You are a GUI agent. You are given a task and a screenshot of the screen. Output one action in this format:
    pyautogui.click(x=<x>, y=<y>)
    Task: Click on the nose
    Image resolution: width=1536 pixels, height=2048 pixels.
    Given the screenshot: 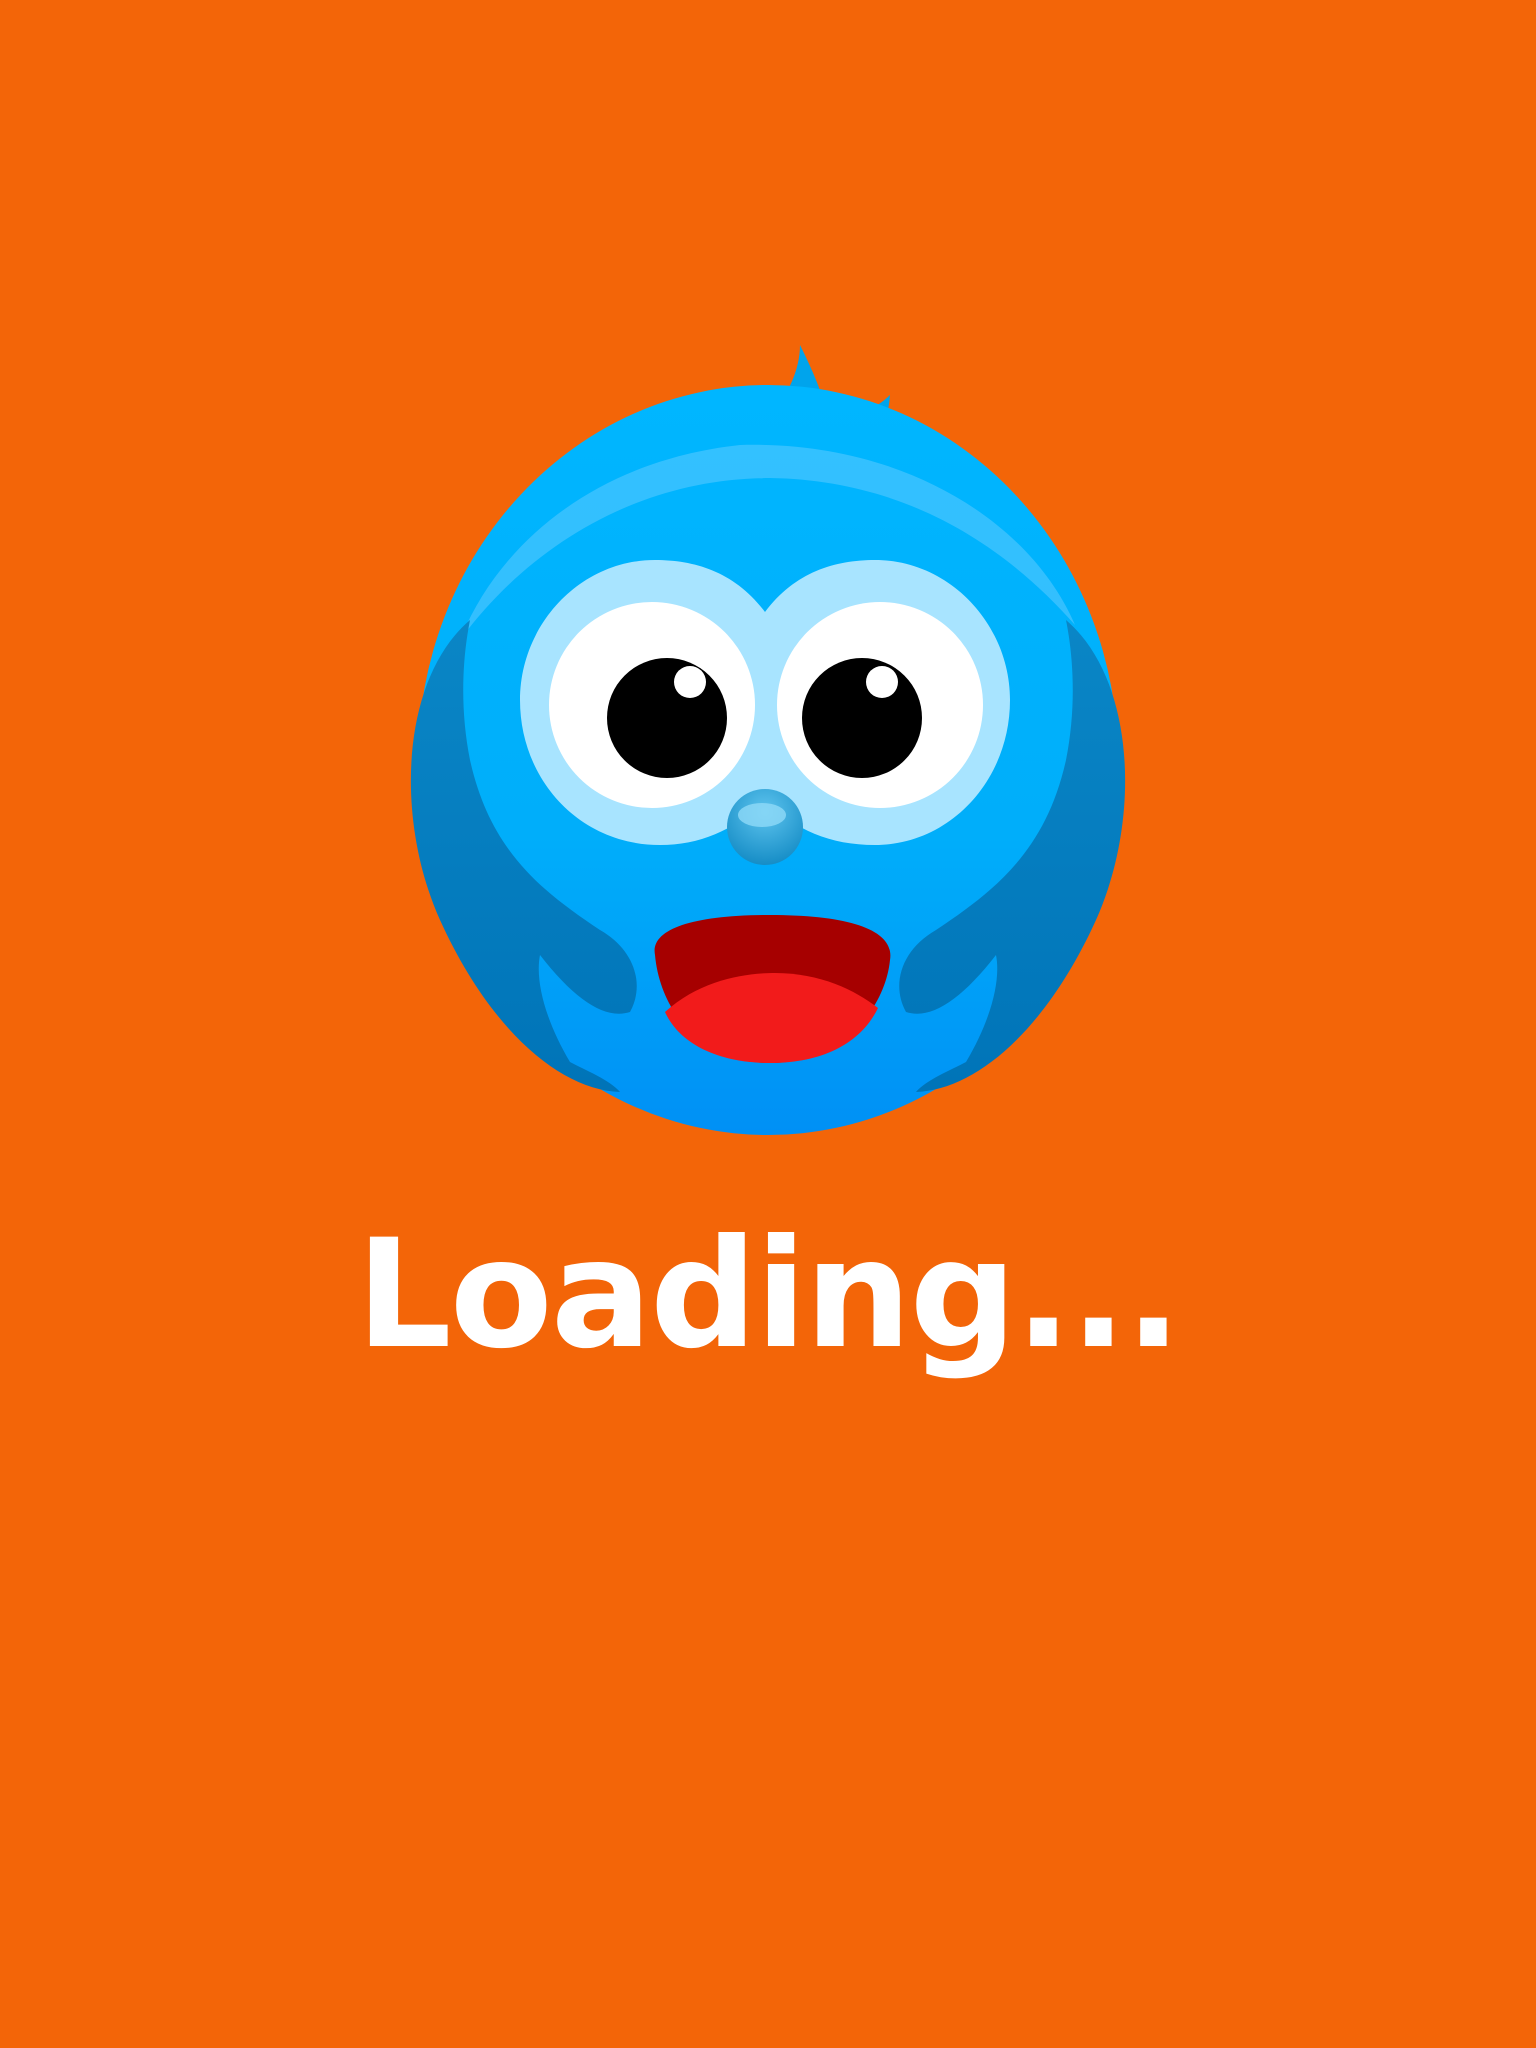 What is the action you would take?
    pyautogui.click(x=765, y=827)
    